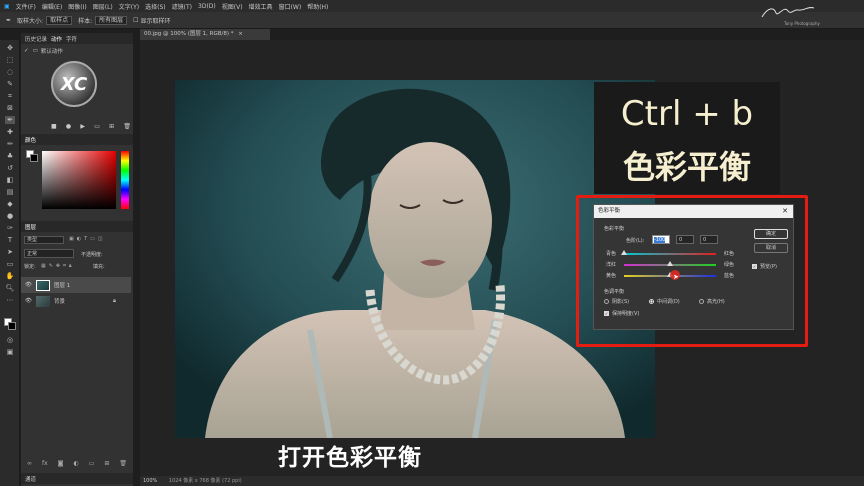 This screenshot has width=864, height=486. What do you see at coordinates (606, 313) in the screenshot?
I see `checkbox-checked-icon: ✓` at bounding box center [606, 313].